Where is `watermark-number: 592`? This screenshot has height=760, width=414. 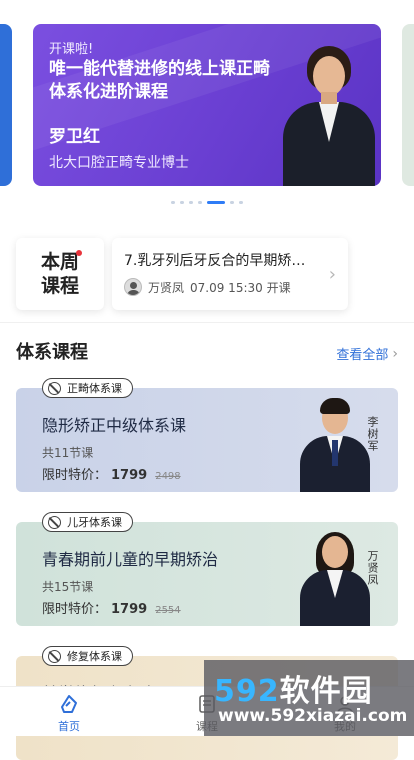 watermark-number: 592 is located at coordinates (247, 691).